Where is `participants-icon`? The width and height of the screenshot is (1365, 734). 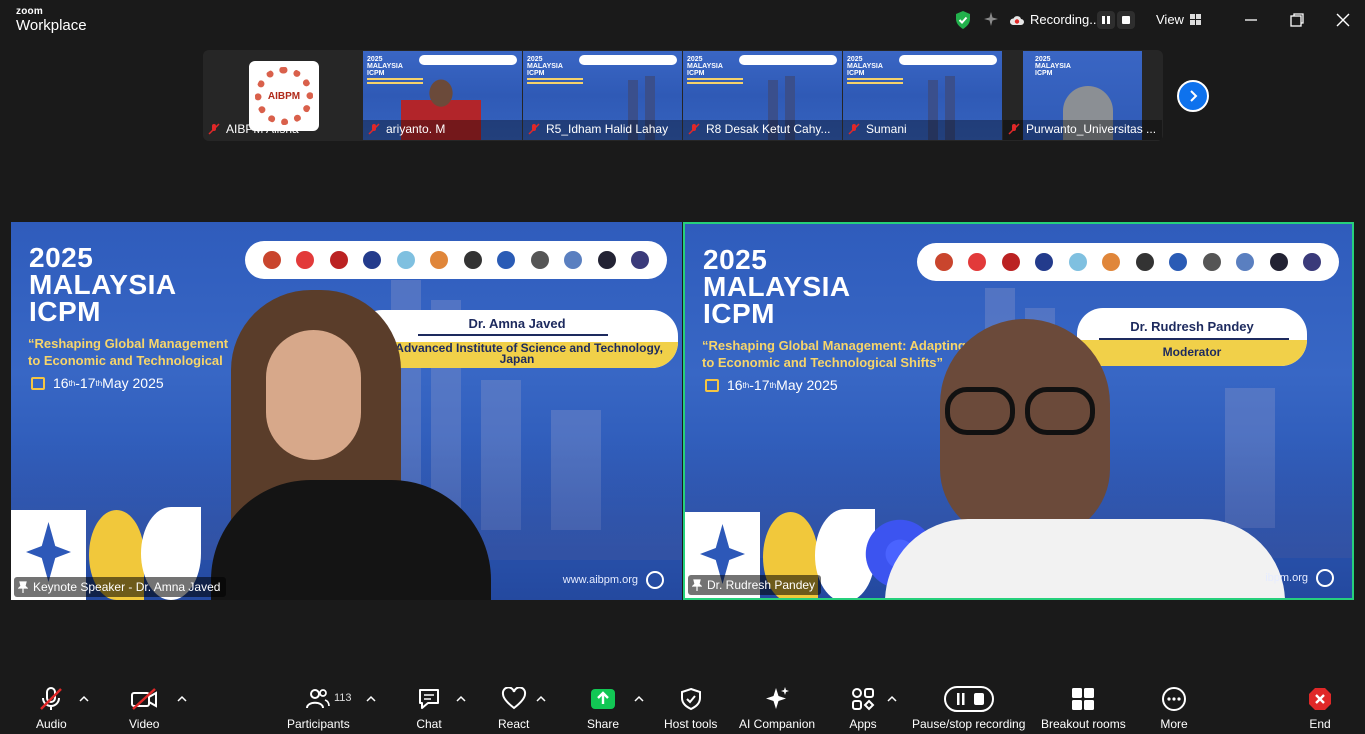
participants-icon is located at coordinates (318, 699).